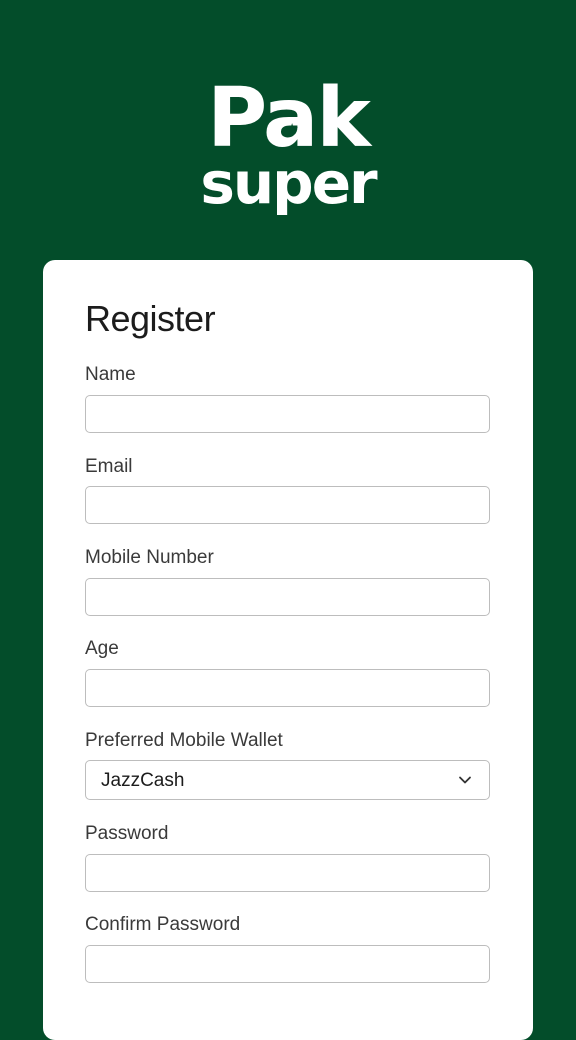 The height and width of the screenshot is (1040, 576). What do you see at coordinates (163, 924) in the screenshot?
I see `confirm-password-label: Confirm Password` at bounding box center [163, 924].